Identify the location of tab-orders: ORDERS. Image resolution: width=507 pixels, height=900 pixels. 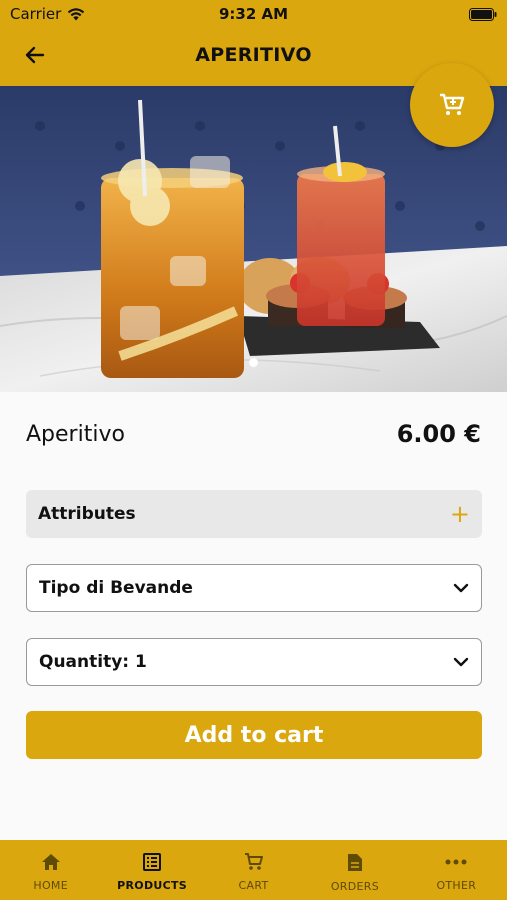
(354, 870).